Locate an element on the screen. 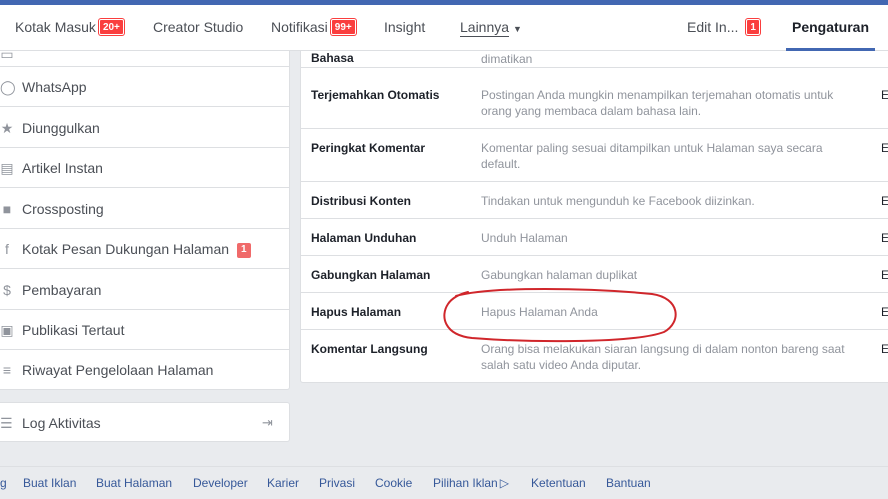 This screenshot has height=499, width=888. row-description: Hapus Halaman Anda is located at coordinates (539, 312).